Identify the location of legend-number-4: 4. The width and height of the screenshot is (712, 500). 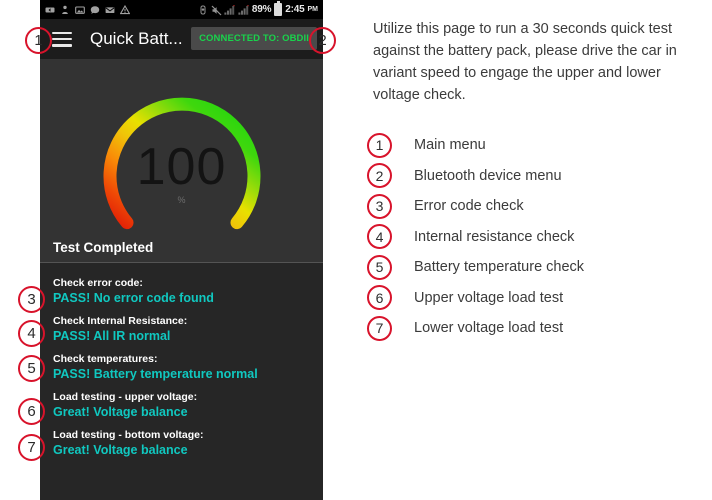
(379, 237).